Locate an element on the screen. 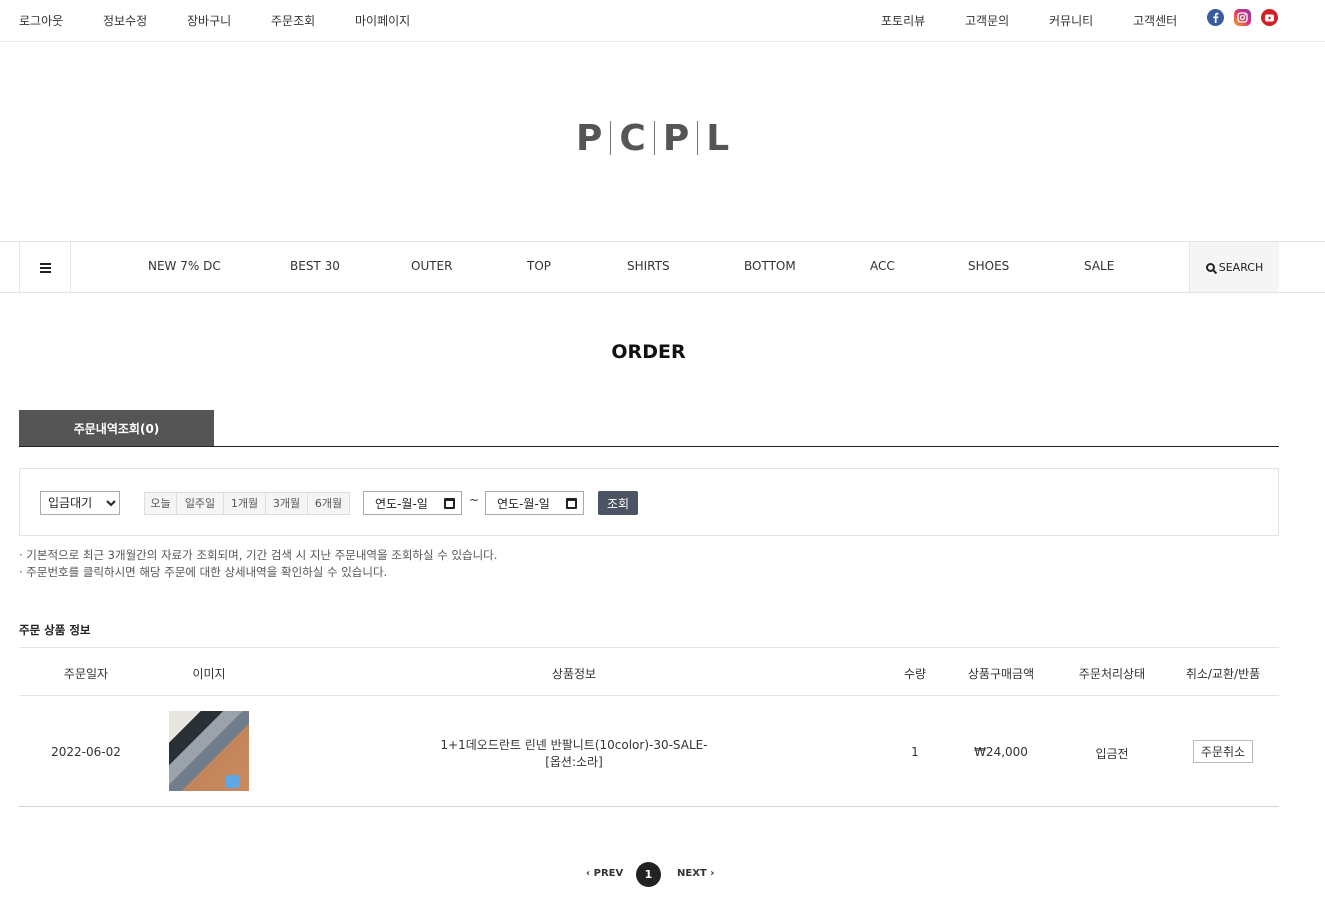  customer-center-link: 고객센터 is located at coordinates (1155, 20).